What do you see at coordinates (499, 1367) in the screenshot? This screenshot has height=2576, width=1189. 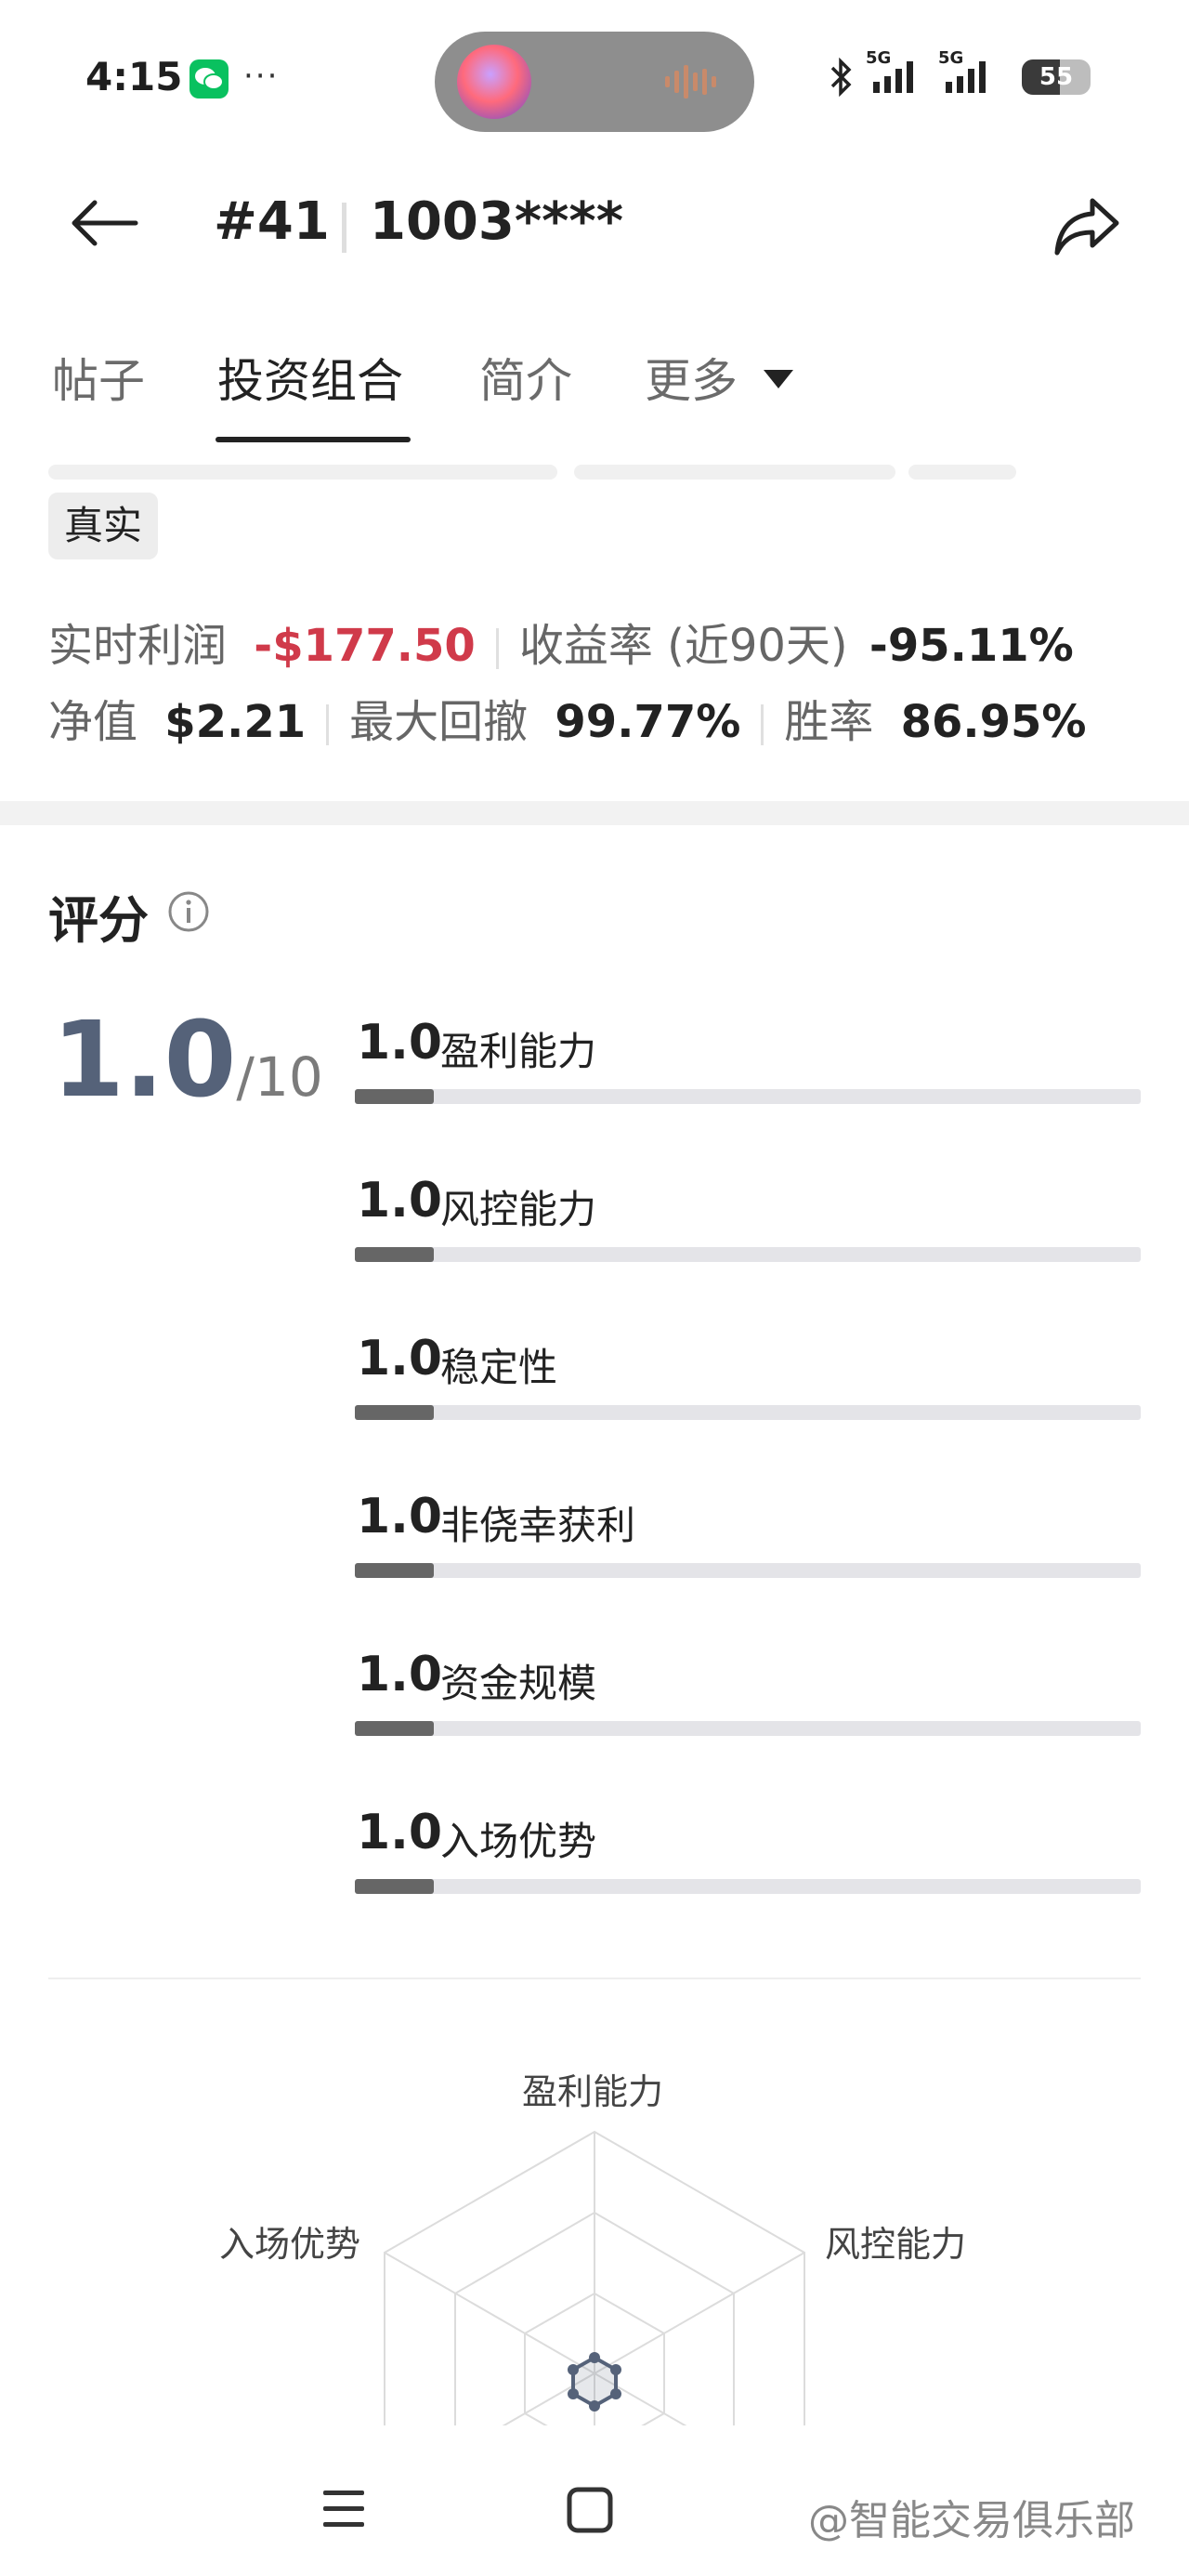 I see `score-item-label: 稳定性` at bounding box center [499, 1367].